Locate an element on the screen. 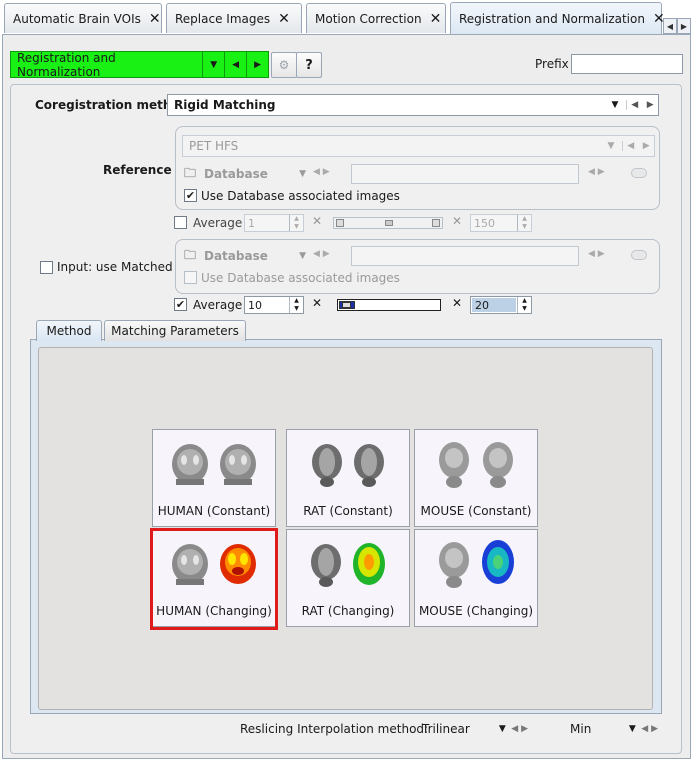  tab-matching-parameters: Matching Parameters is located at coordinates (175, 330).